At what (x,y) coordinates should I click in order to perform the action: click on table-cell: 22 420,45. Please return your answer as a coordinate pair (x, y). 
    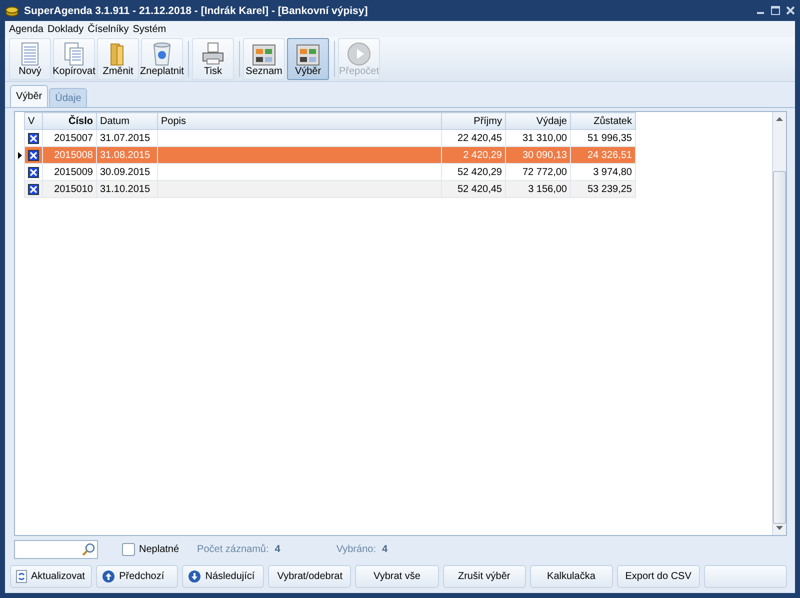
    Looking at the image, I should click on (474, 138).